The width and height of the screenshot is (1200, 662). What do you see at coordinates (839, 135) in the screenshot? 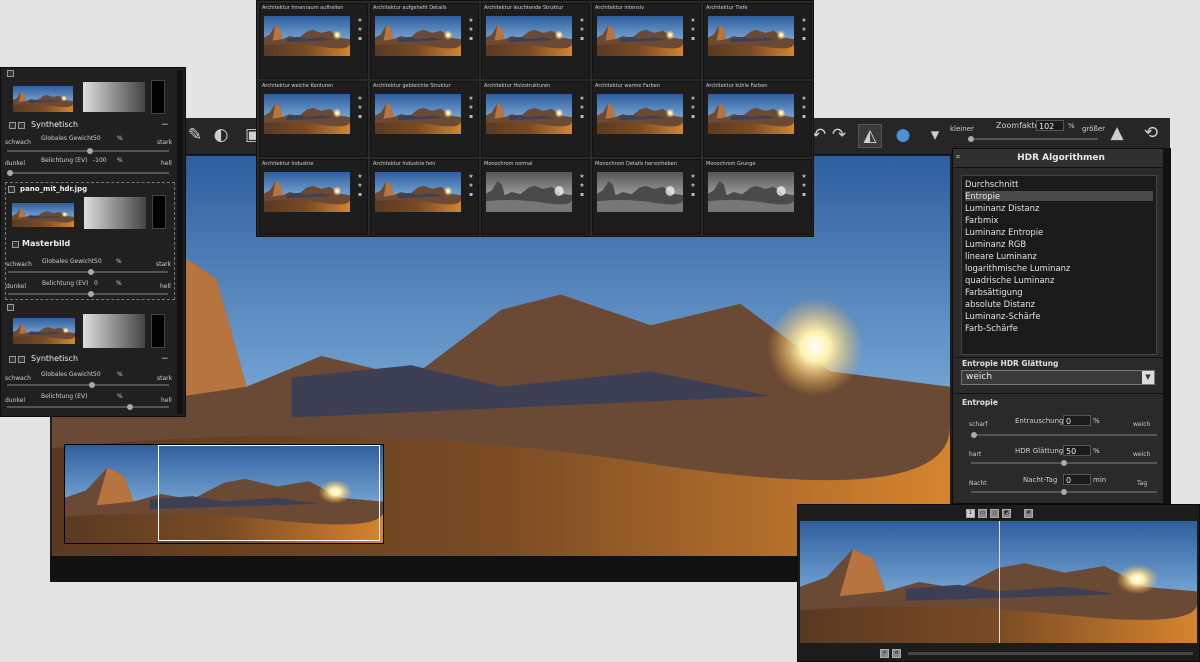
I see `redo-icon: ↷` at bounding box center [839, 135].